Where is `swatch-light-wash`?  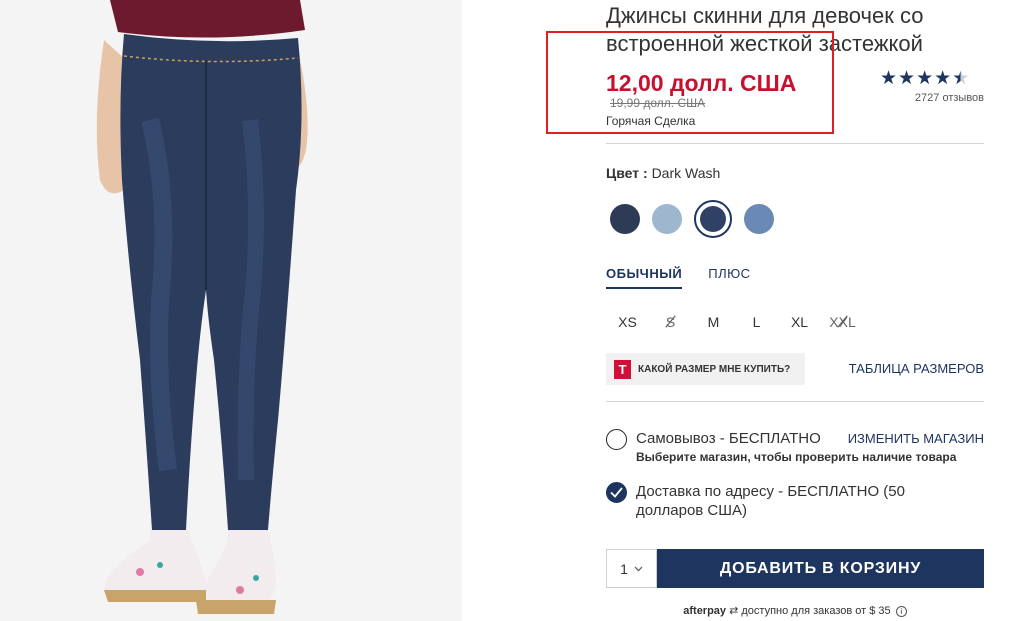
swatch-light-wash is located at coordinates (667, 219).